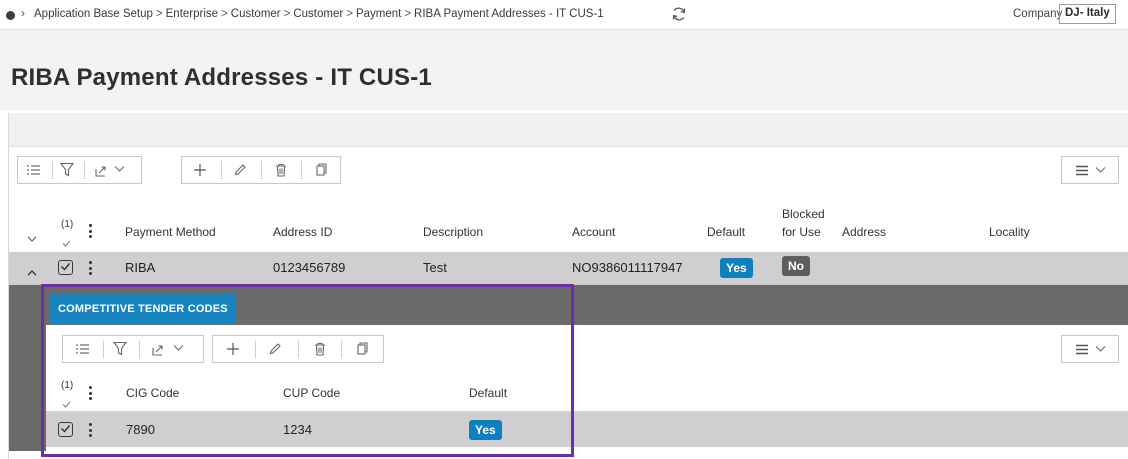  I want to click on chevron-right-icon: ›, so click(23, 13).